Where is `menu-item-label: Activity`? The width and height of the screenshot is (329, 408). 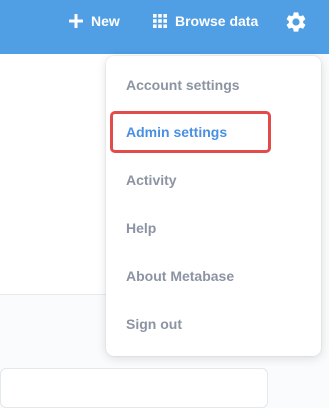
menu-item-label: Activity is located at coordinates (151, 180).